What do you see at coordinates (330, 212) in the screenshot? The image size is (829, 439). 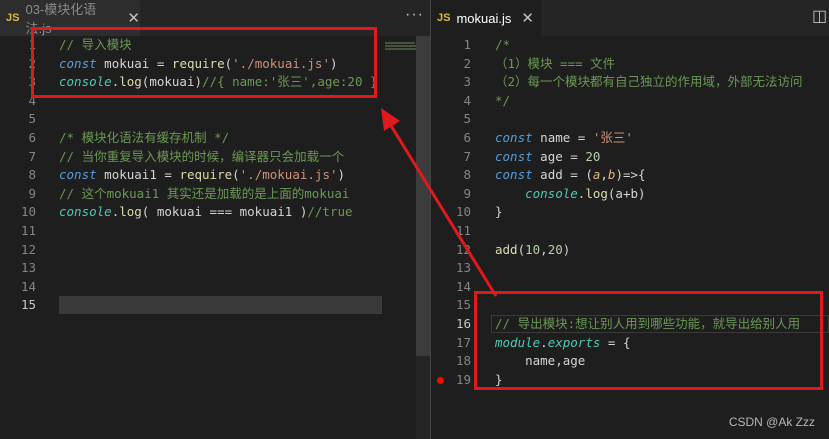 I see `code-token: //true` at bounding box center [330, 212].